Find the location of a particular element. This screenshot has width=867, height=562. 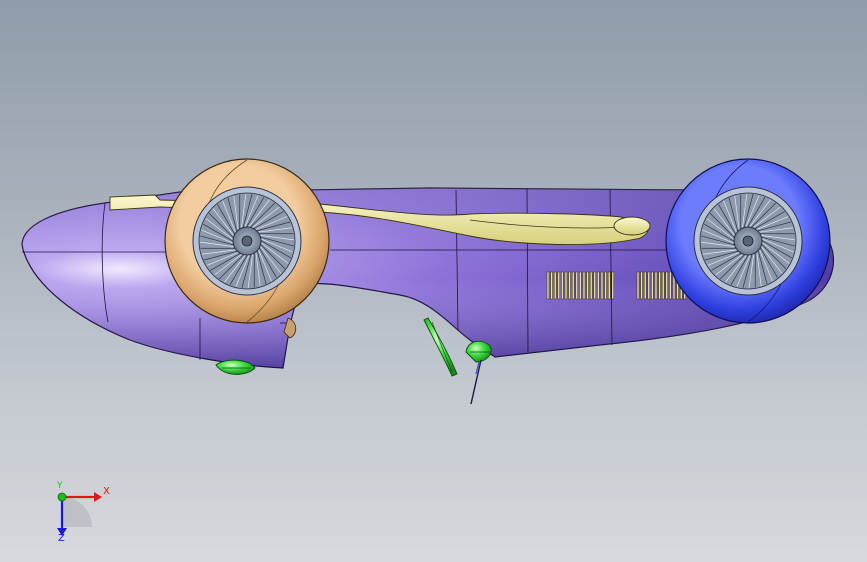

front-wheel is located at coordinates (247, 241).